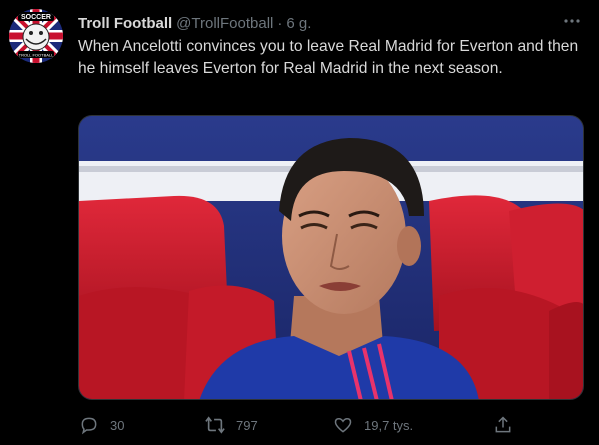 The width and height of the screenshot is (599, 445). I want to click on timestamp: 6 g., so click(298, 23).